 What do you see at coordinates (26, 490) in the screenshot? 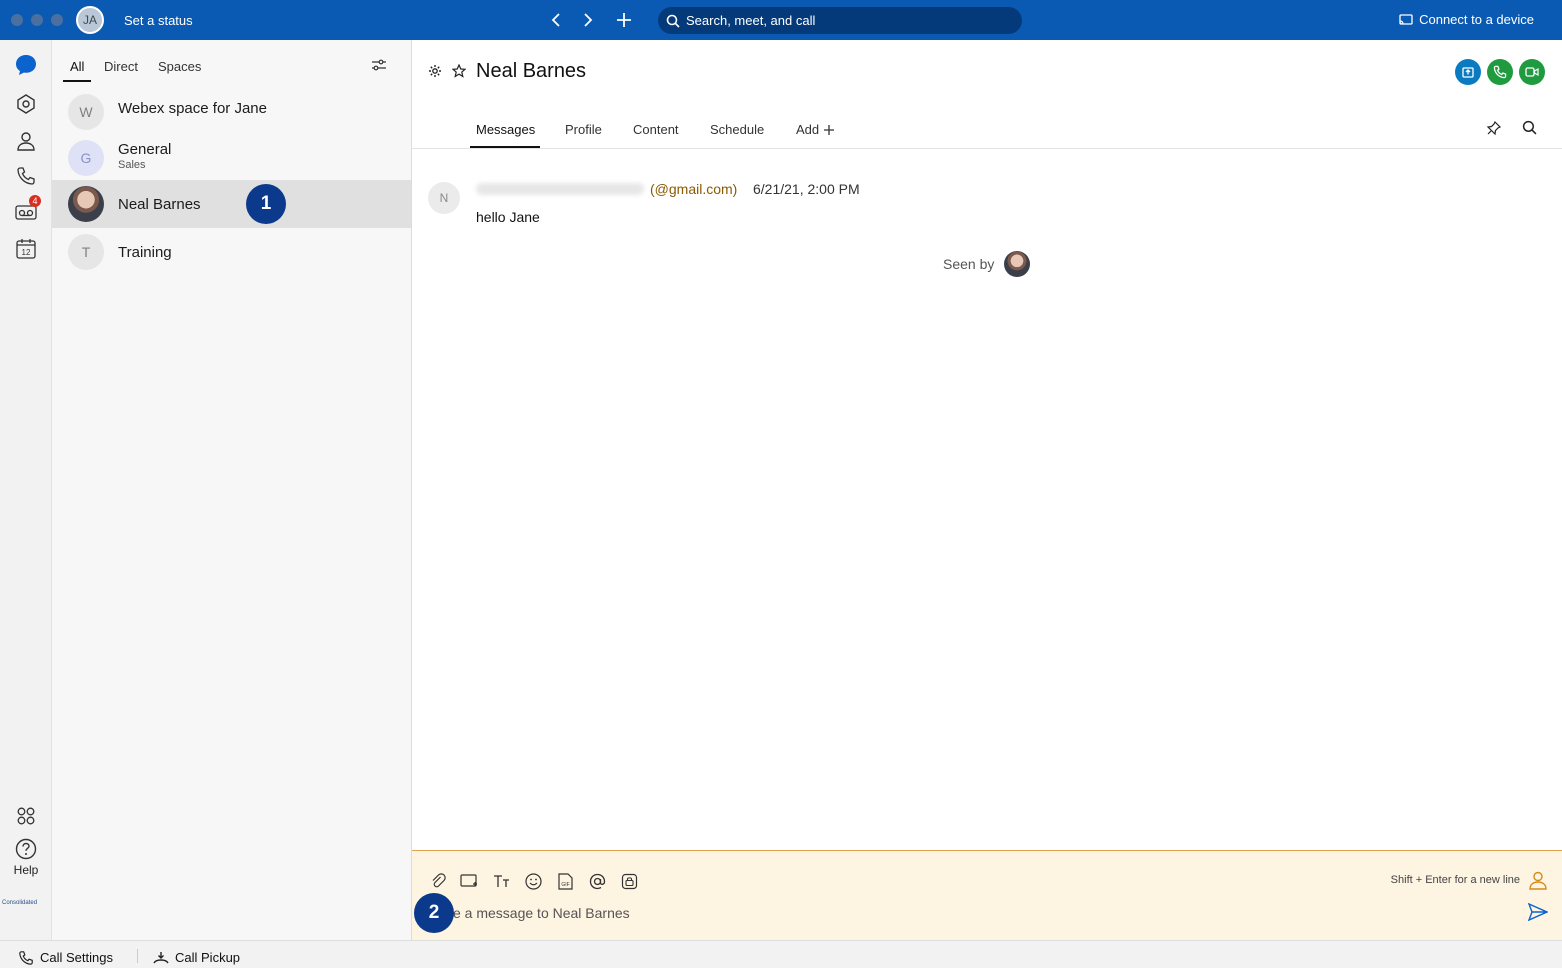
I see `navigation-rail: 4 12 Help Consolidated` at bounding box center [26, 490].